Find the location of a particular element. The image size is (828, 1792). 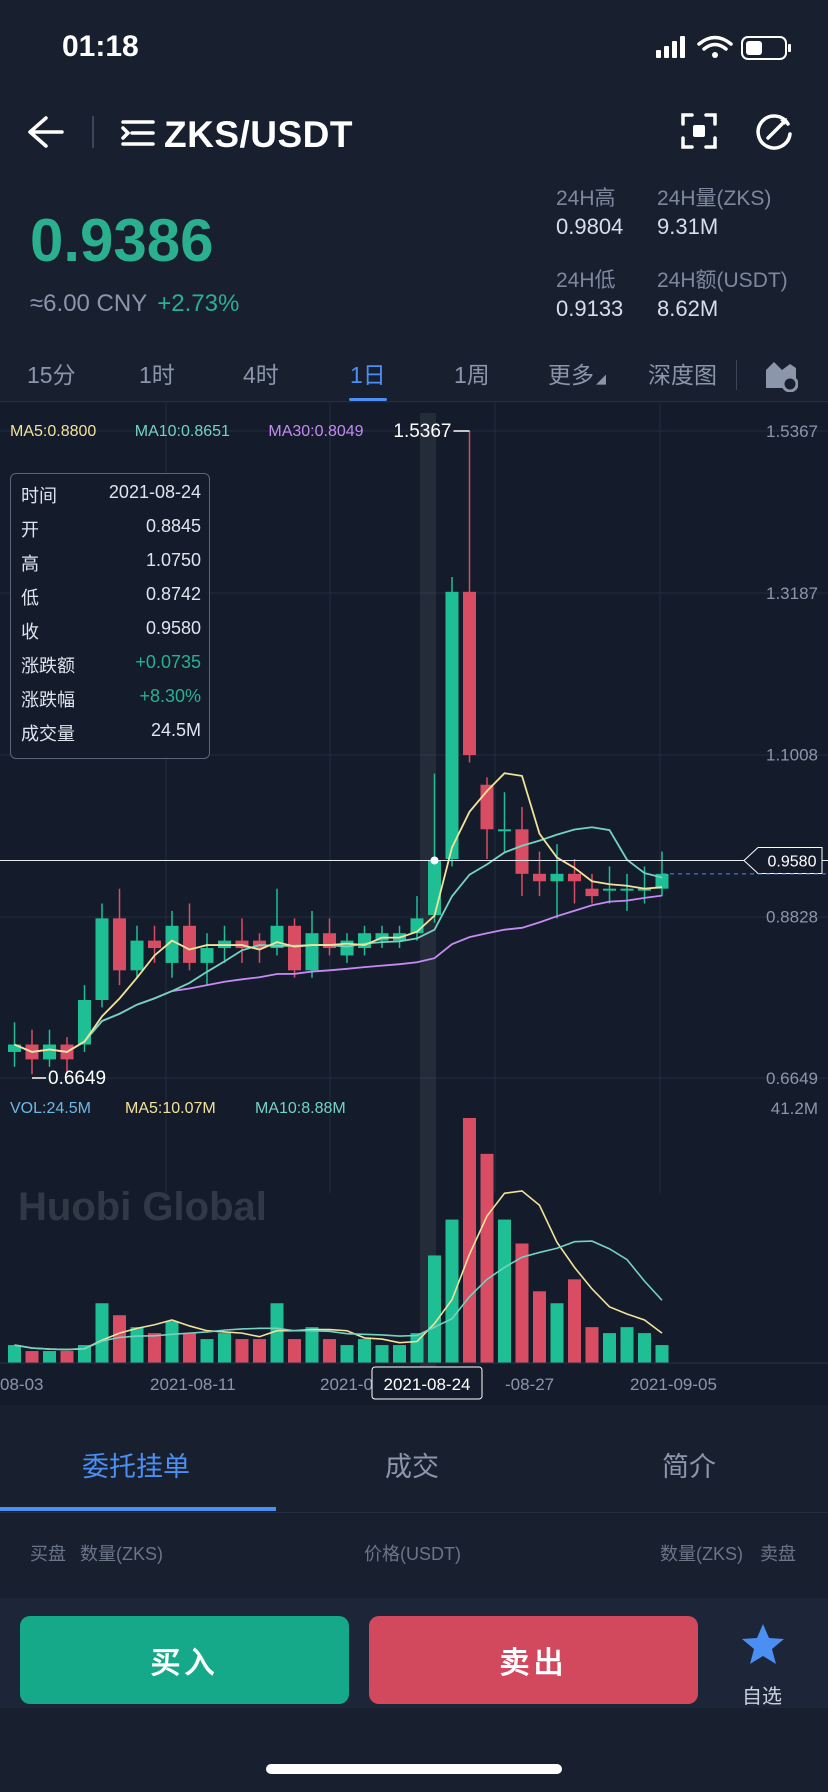

min-price-label: 0.6649 is located at coordinates (77, 1078).